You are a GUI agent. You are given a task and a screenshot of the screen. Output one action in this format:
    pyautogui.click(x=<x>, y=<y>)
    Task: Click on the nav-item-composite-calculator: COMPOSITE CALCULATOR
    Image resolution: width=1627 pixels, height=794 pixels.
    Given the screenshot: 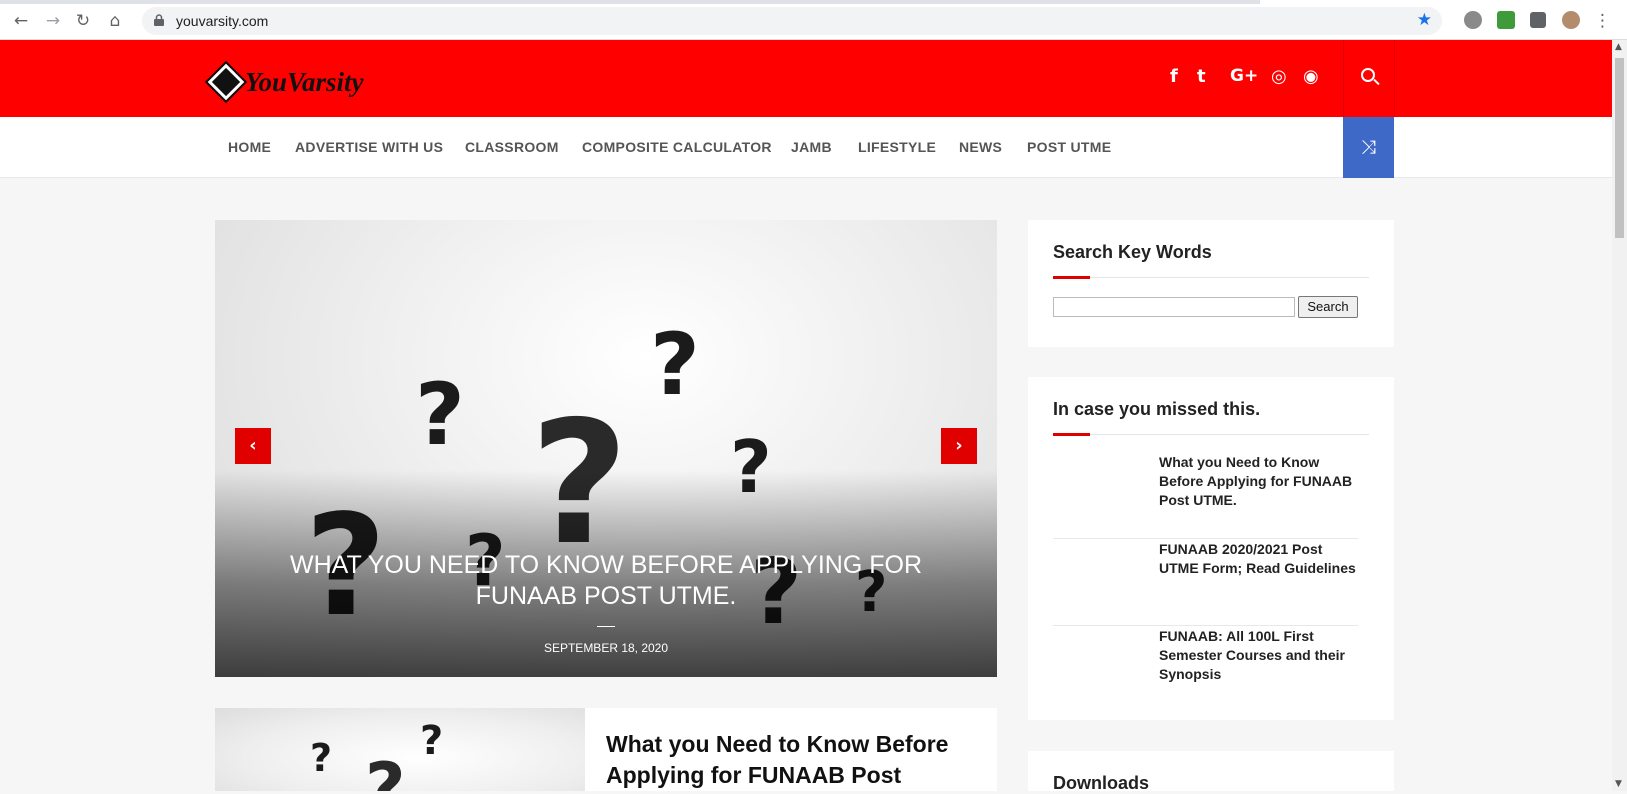 What is the action you would take?
    pyautogui.click(x=677, y=147)
    